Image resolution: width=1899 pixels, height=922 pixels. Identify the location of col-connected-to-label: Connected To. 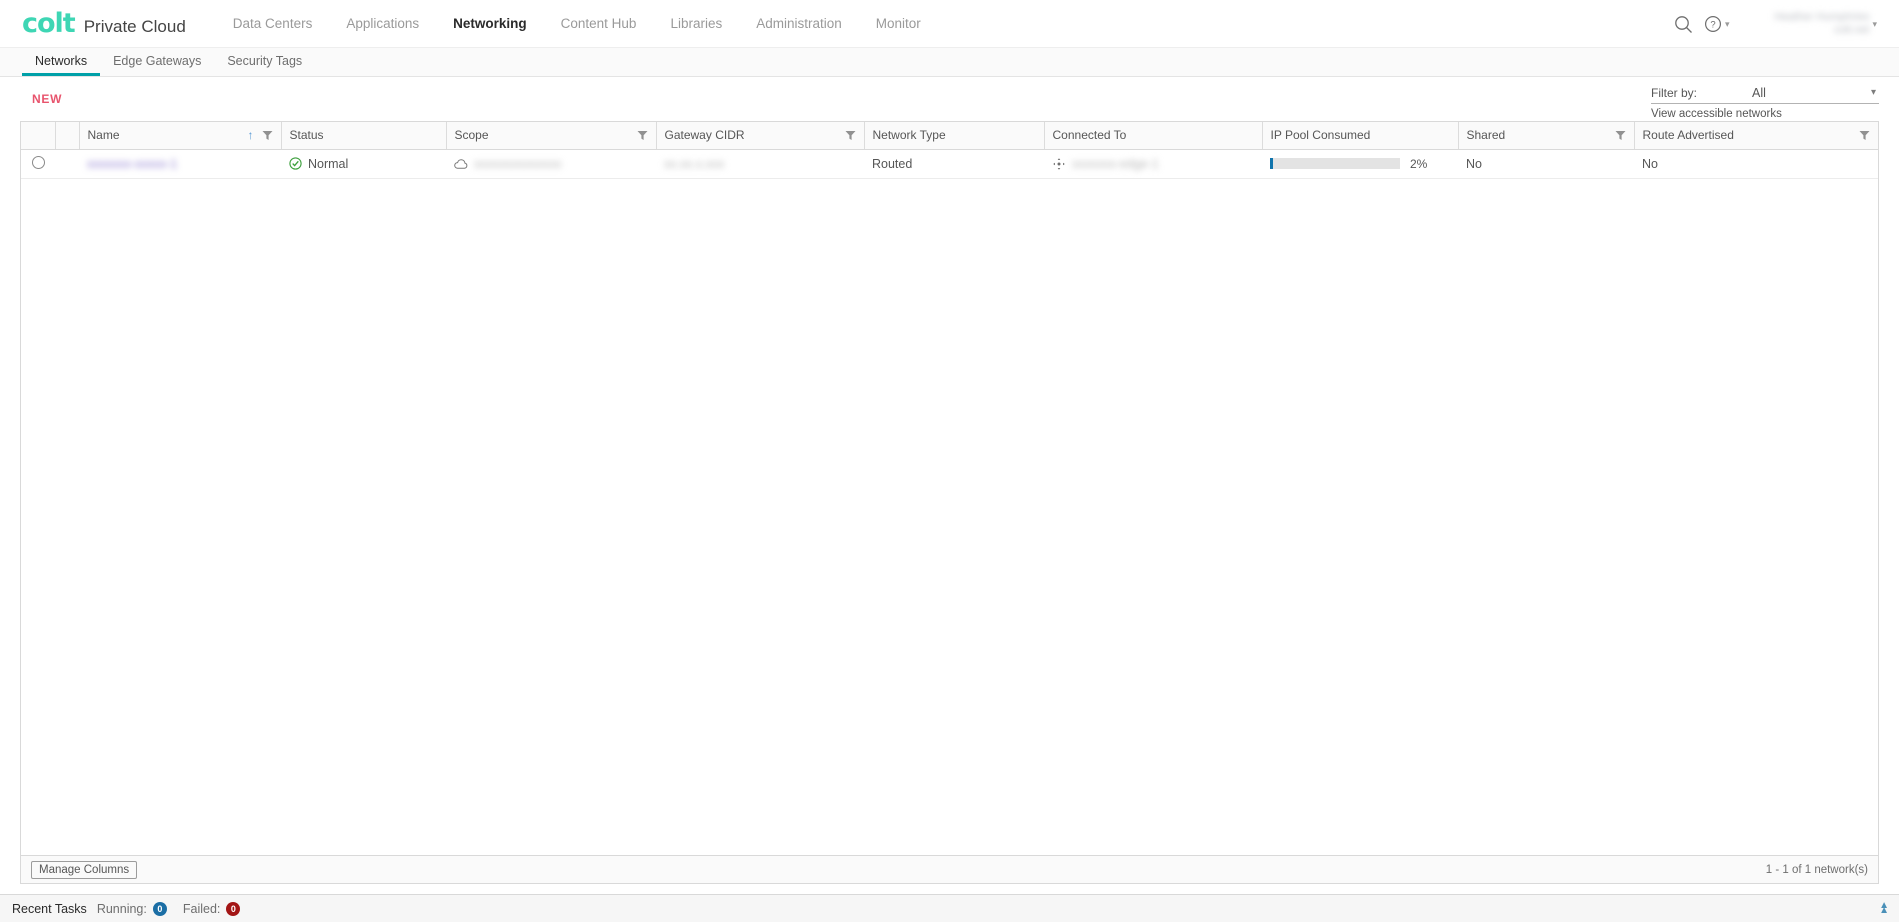
(1089, 135).